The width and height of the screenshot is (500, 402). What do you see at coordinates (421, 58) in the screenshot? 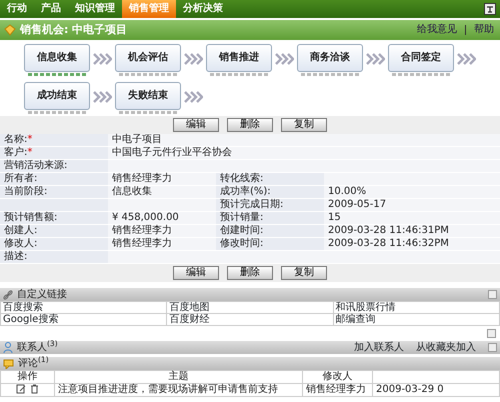
I see `stage-box: 合同签定` at bounding box center [421, 58].